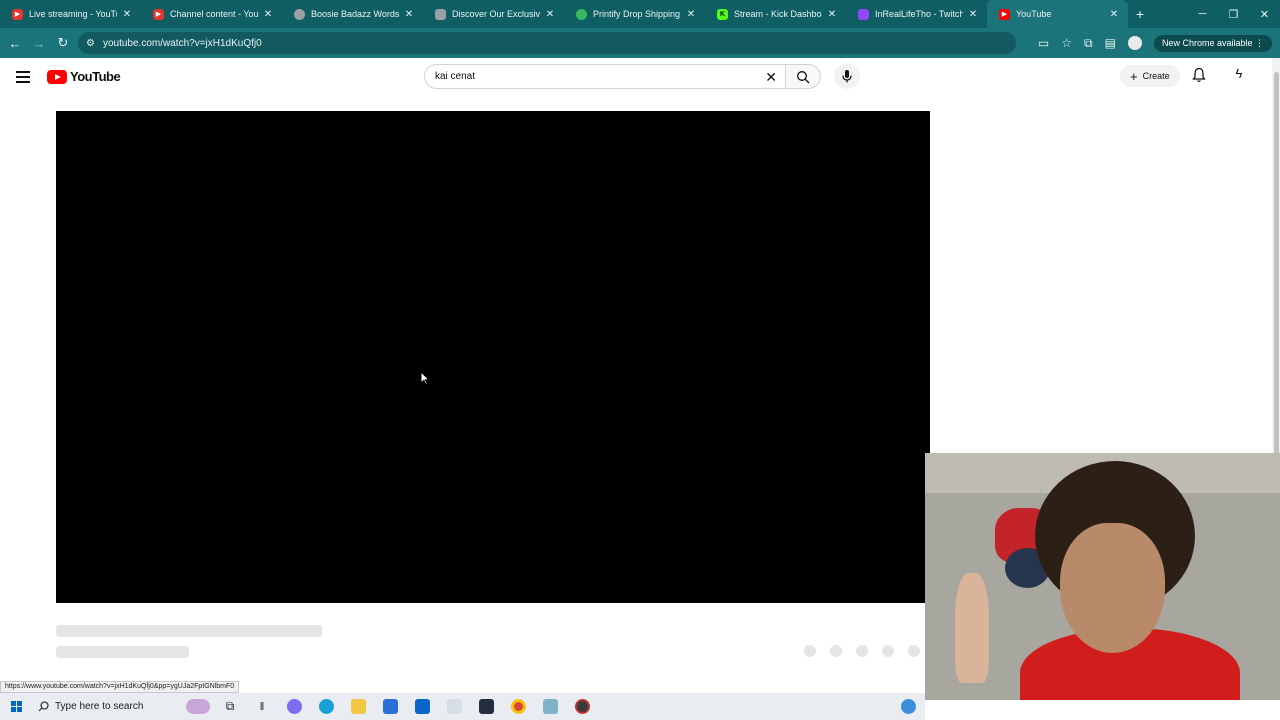  What do you see at coordinates (581, 14) in the screenshot?
I see `printify-icon` at bounding box center [581, 14].